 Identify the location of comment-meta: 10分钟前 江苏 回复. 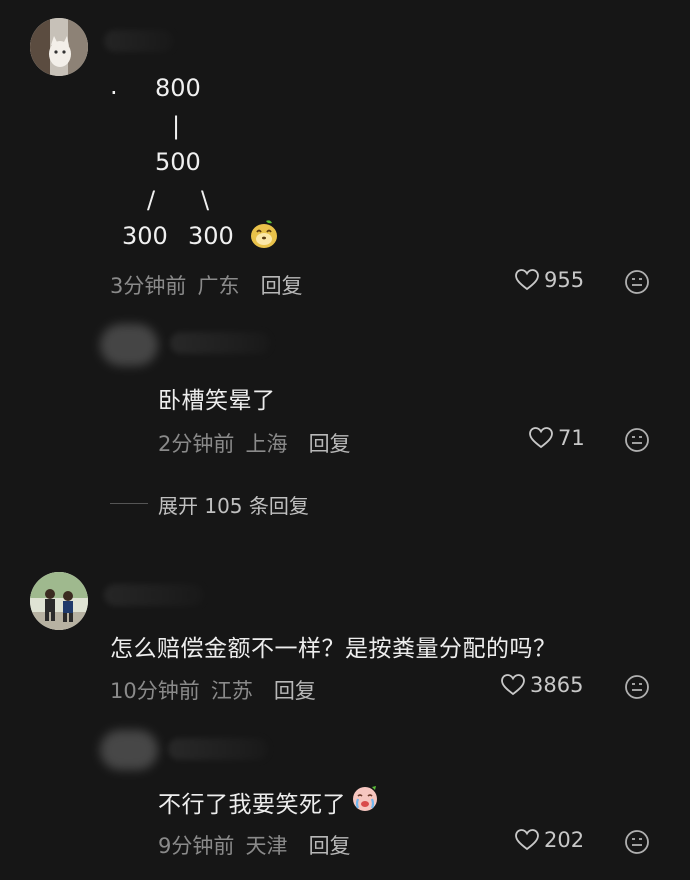
(213, 690).